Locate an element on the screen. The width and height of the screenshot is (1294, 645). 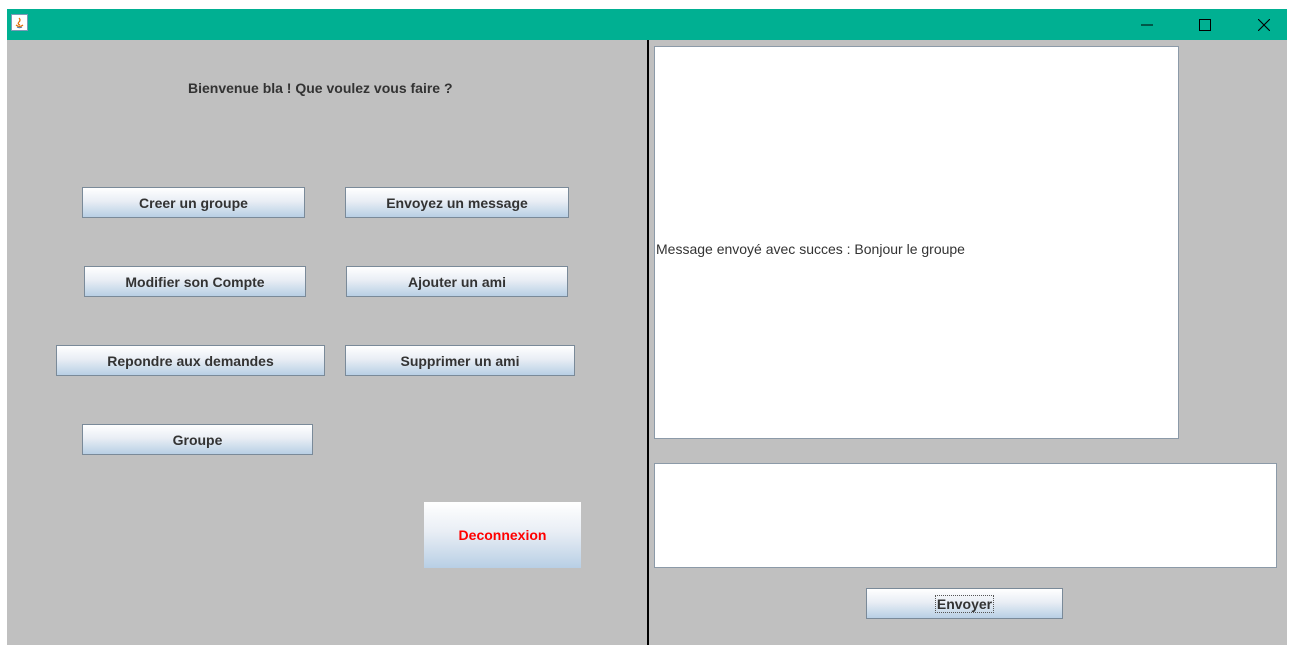
edit-account-button: Modifier son Compte is located at coordinates (195, 281).